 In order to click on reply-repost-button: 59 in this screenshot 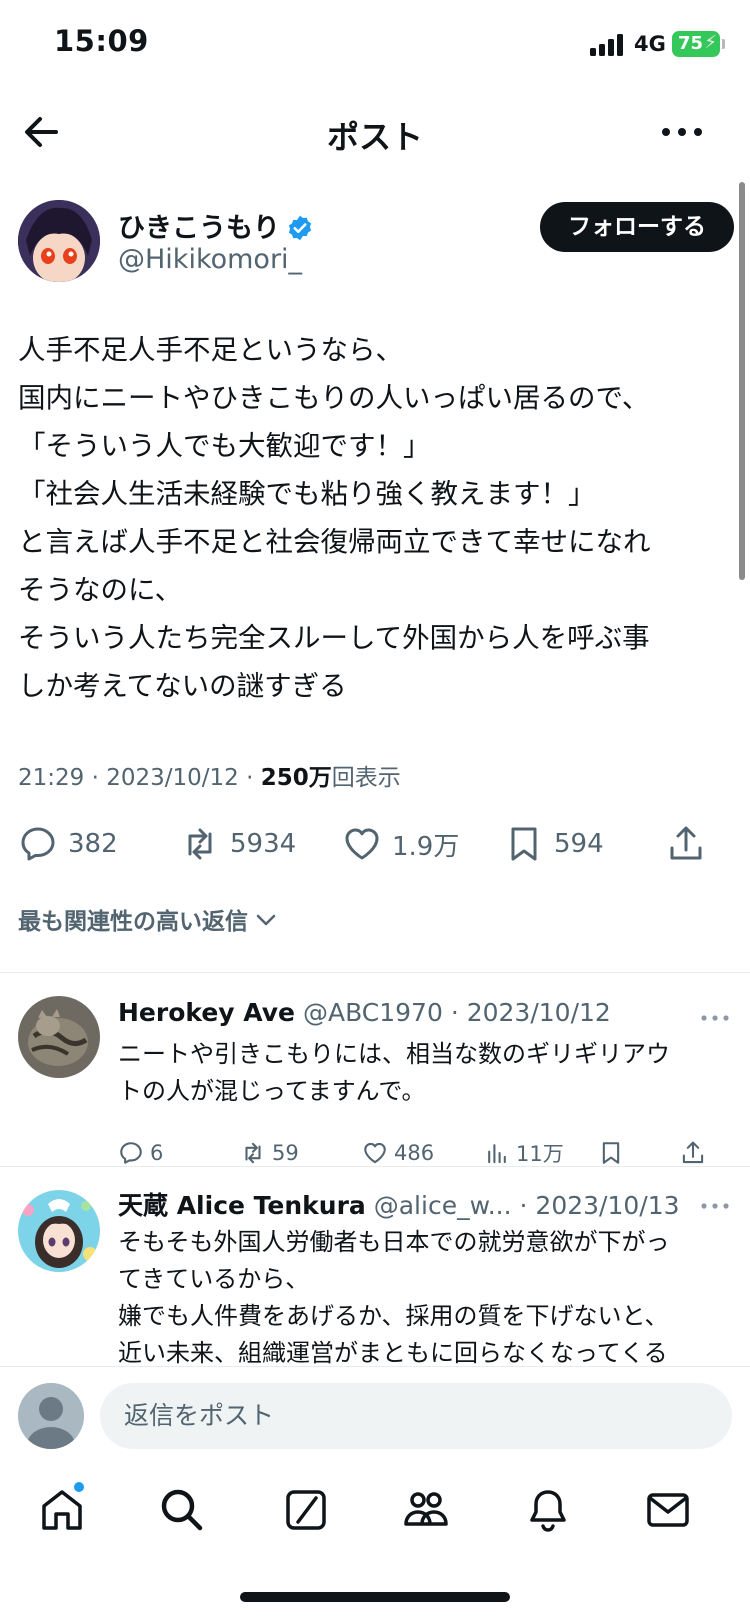, I will do `click(269, 1153)`.